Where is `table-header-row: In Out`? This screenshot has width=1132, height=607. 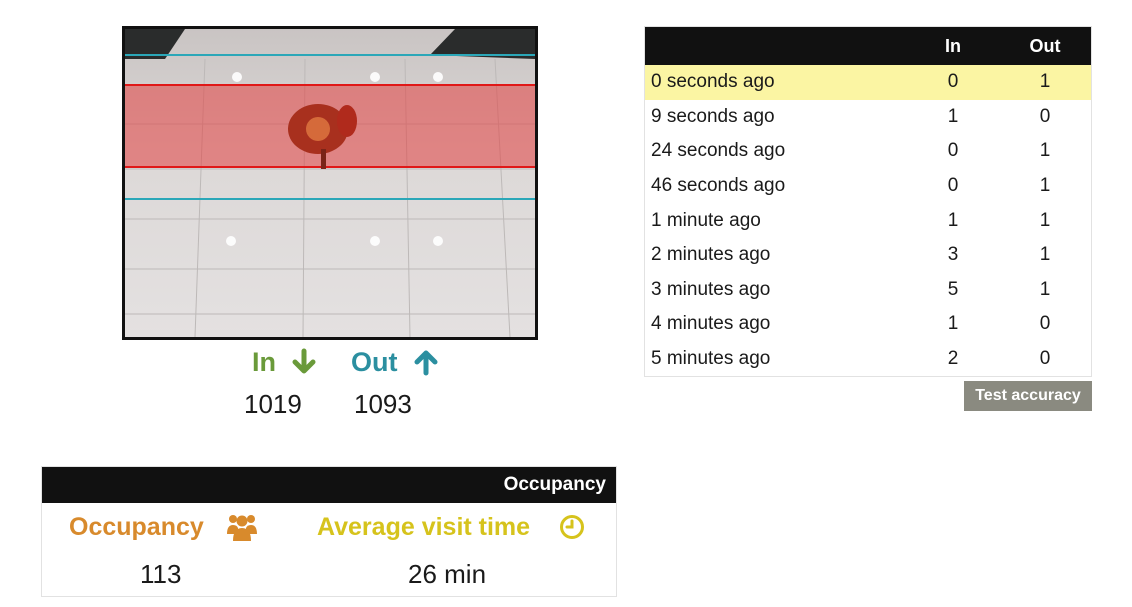 table-header-row: In Out is located at coordinates (868, 45).